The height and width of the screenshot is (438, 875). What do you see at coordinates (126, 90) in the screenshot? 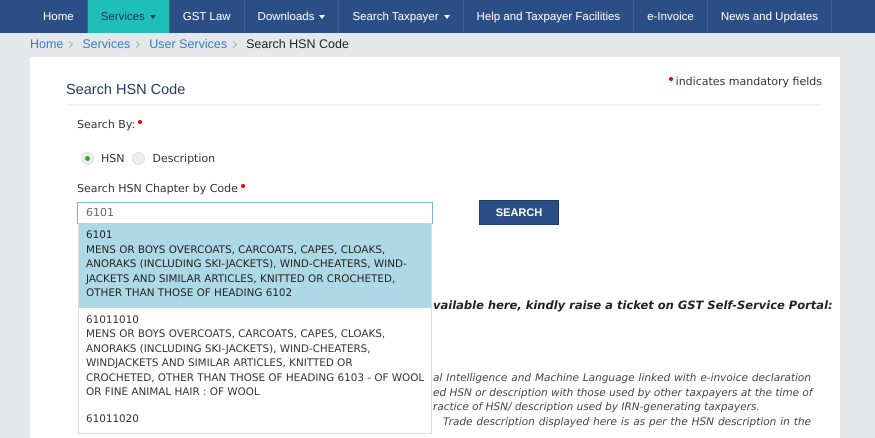
I see `page-title: Search HSN Code` at bounding box center [126, 90].